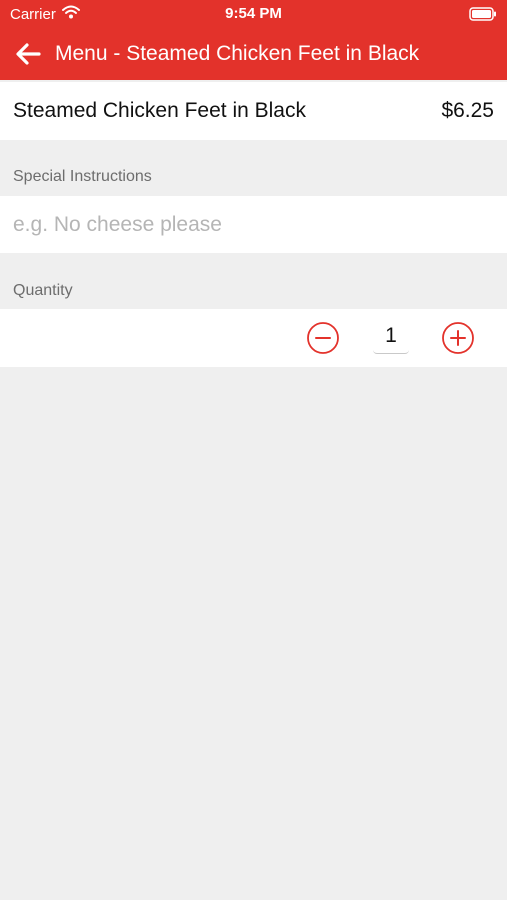  I want to click on back-button, so click(28, 54).